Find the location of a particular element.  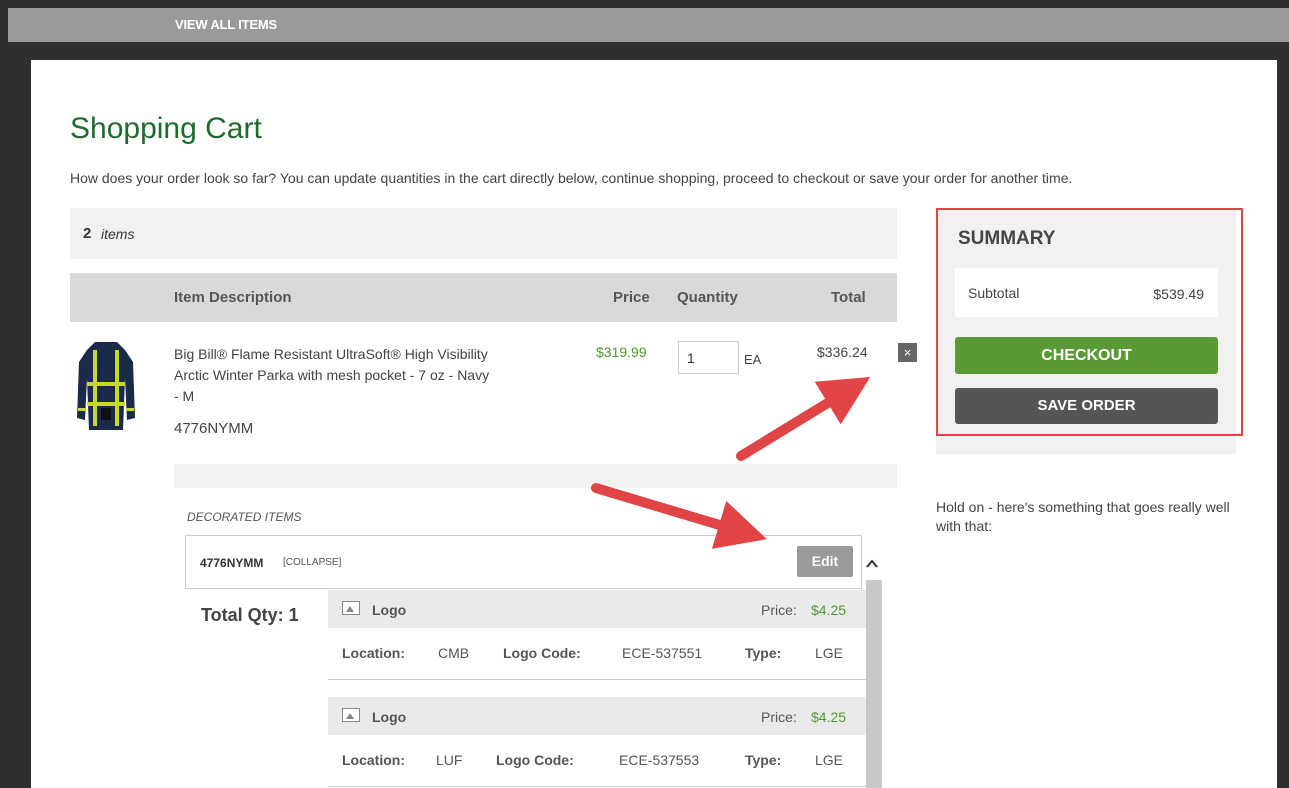

scrollbar-track is located at coordinates (874, 684).